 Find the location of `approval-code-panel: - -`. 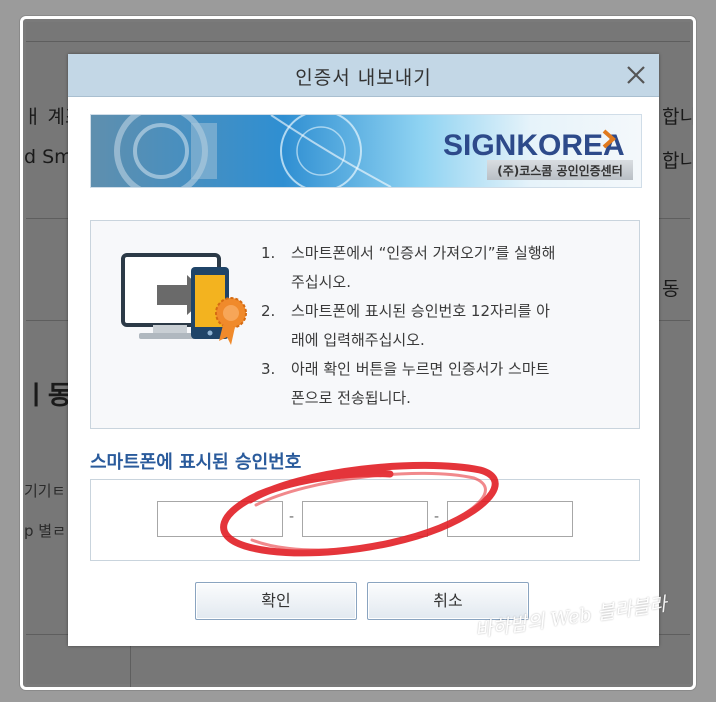

approval-code-panel: - - is located at coordinates (365, 520).